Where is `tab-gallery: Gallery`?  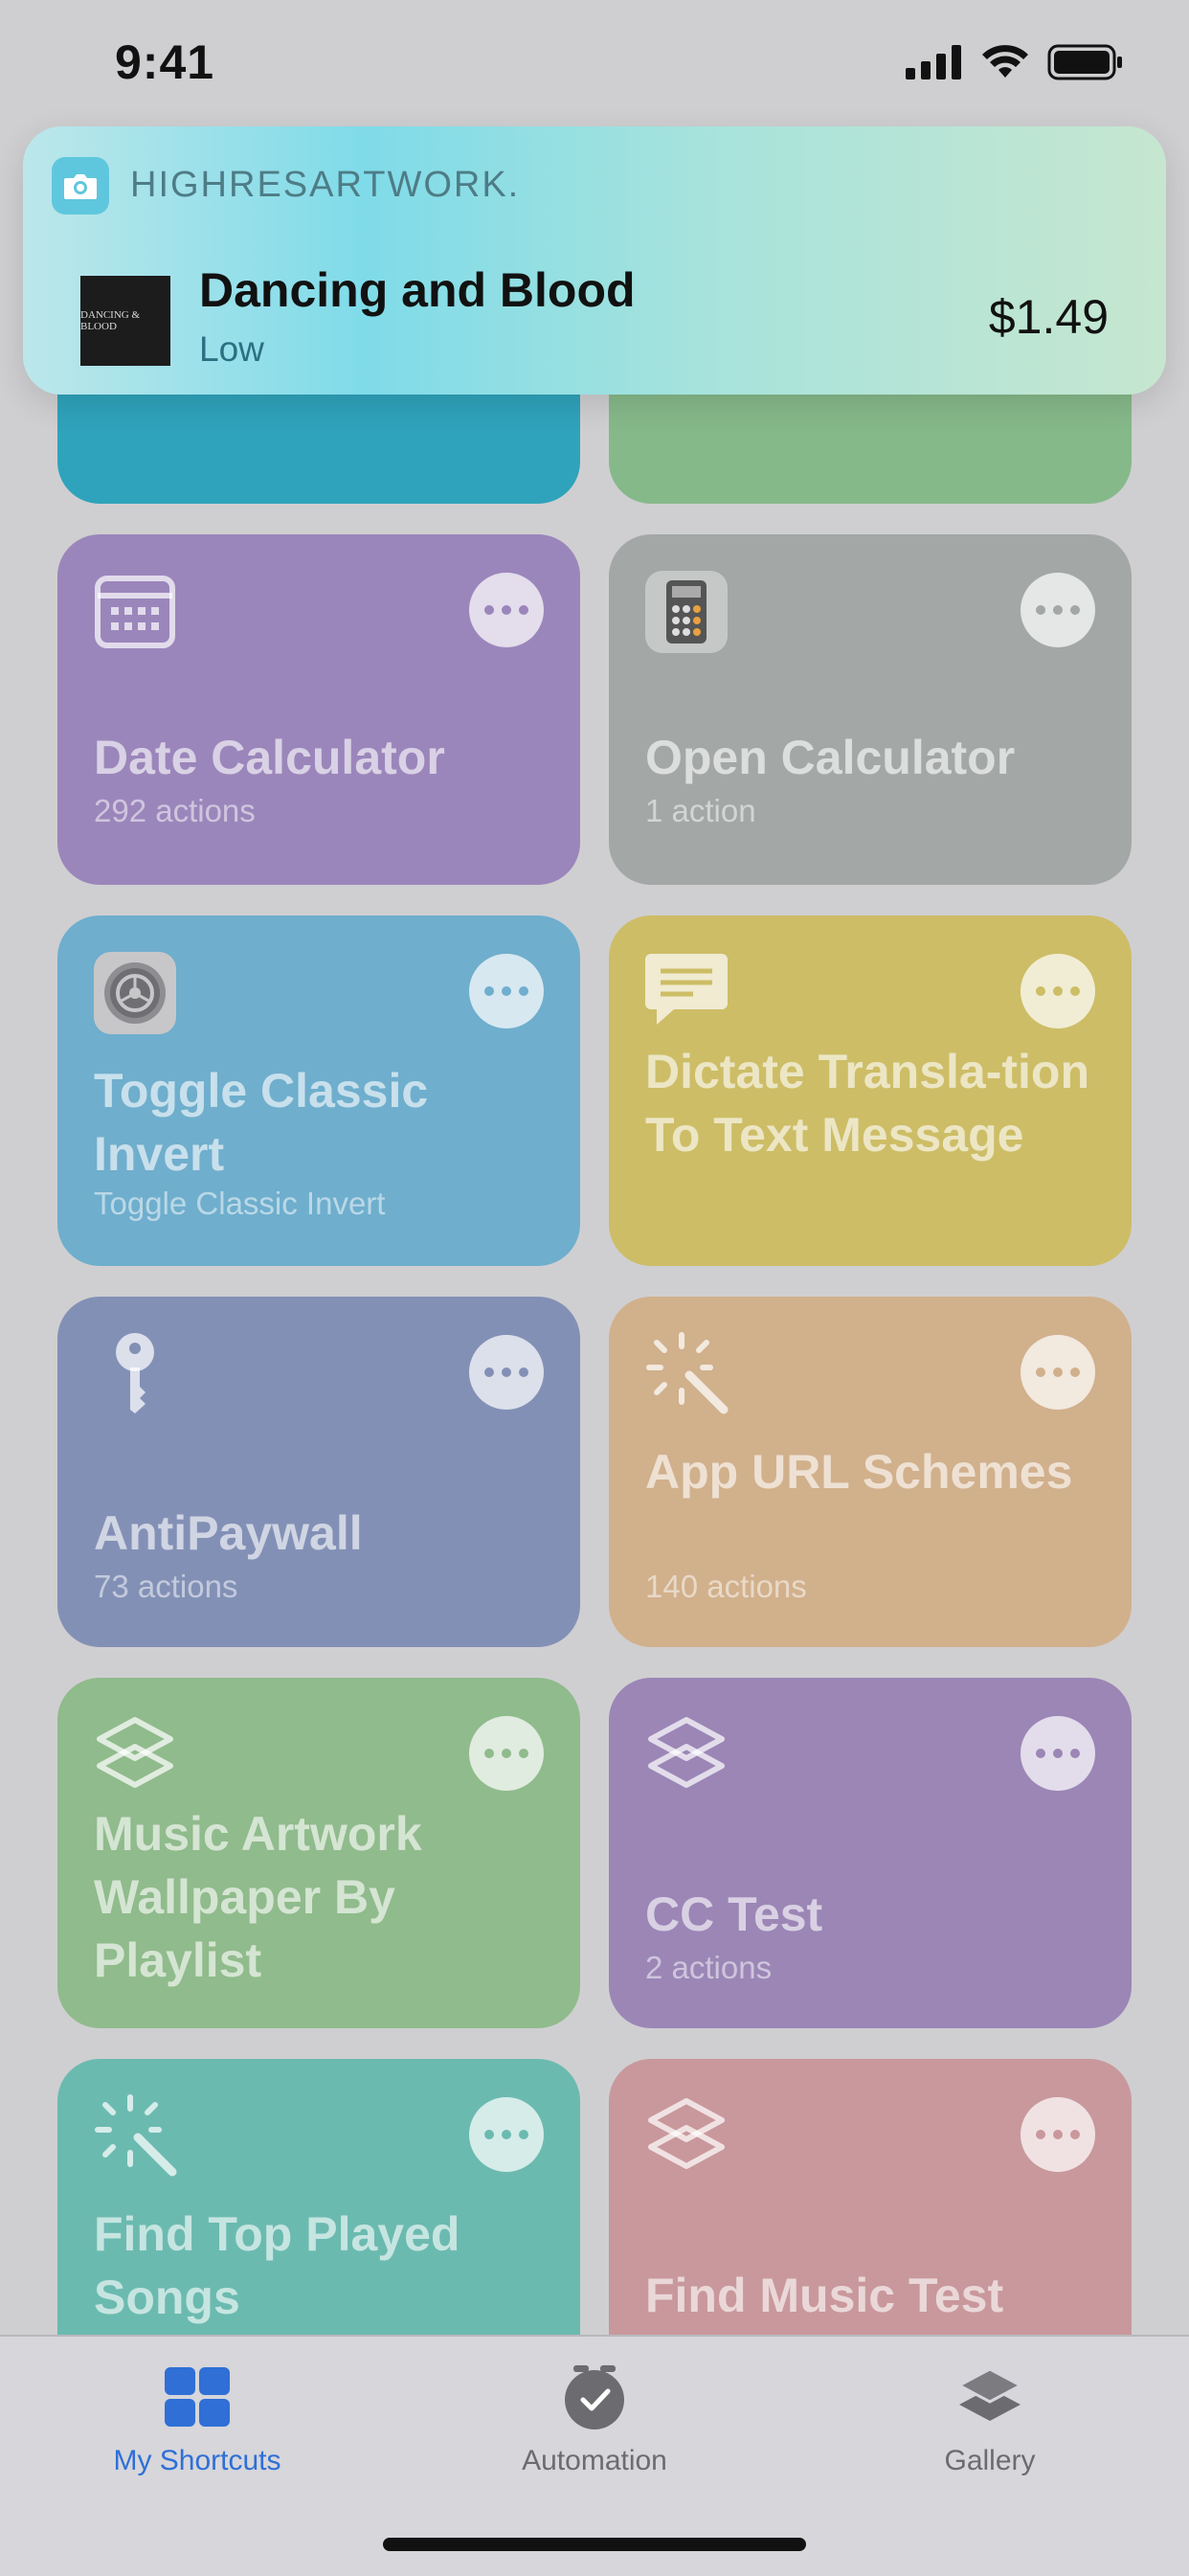
tab-gallery: Gallery is located at coordinates (989, 2420).